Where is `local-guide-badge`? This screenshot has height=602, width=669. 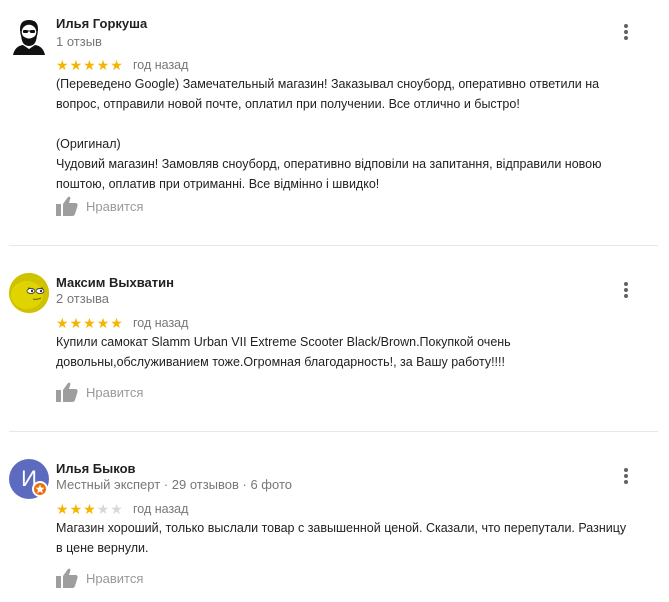
local-guide-badge is located at coordinates (40, 489).